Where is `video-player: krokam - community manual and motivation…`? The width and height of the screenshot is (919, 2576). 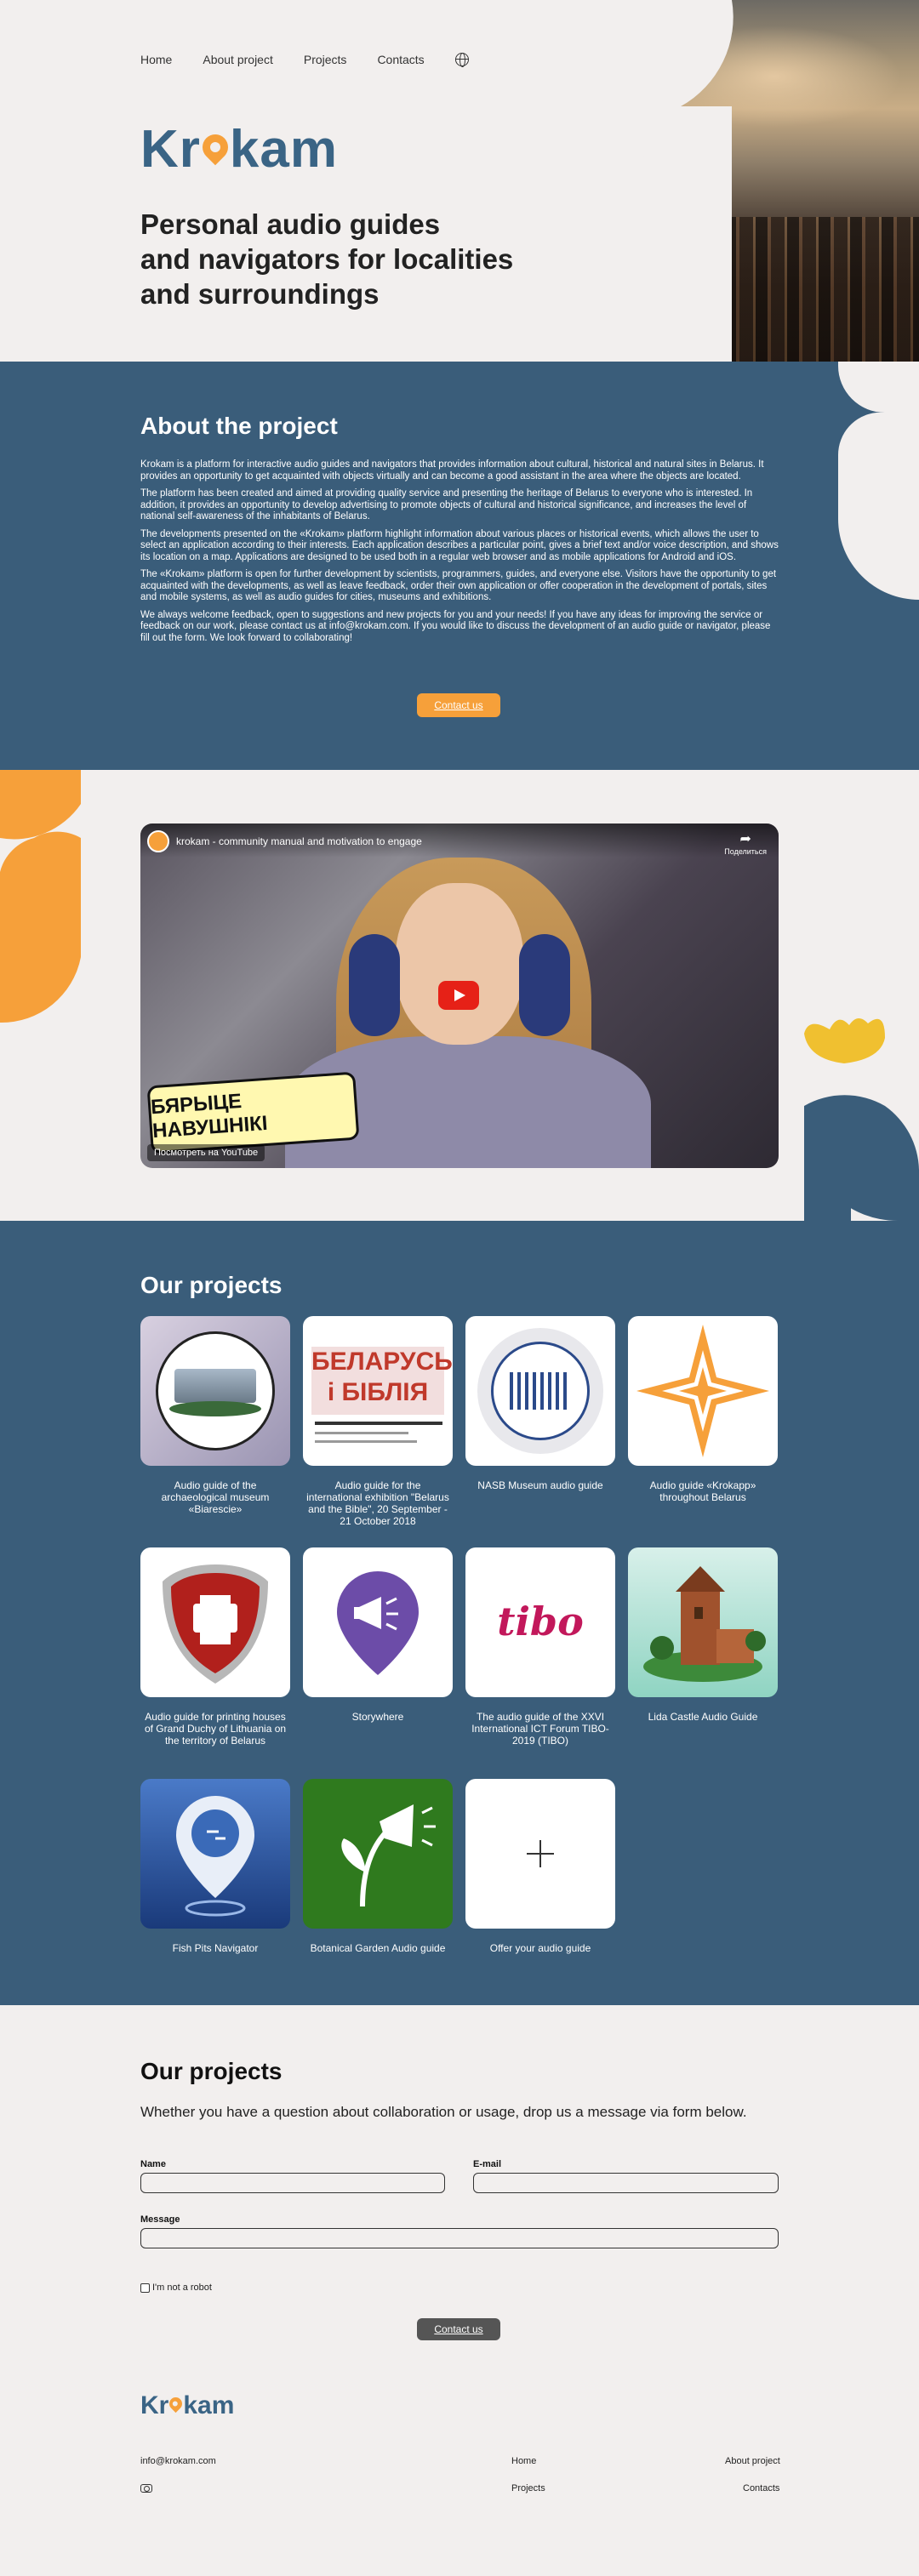 video-player: krokam - community manual and motivation… is located at coordinates (459, 996).